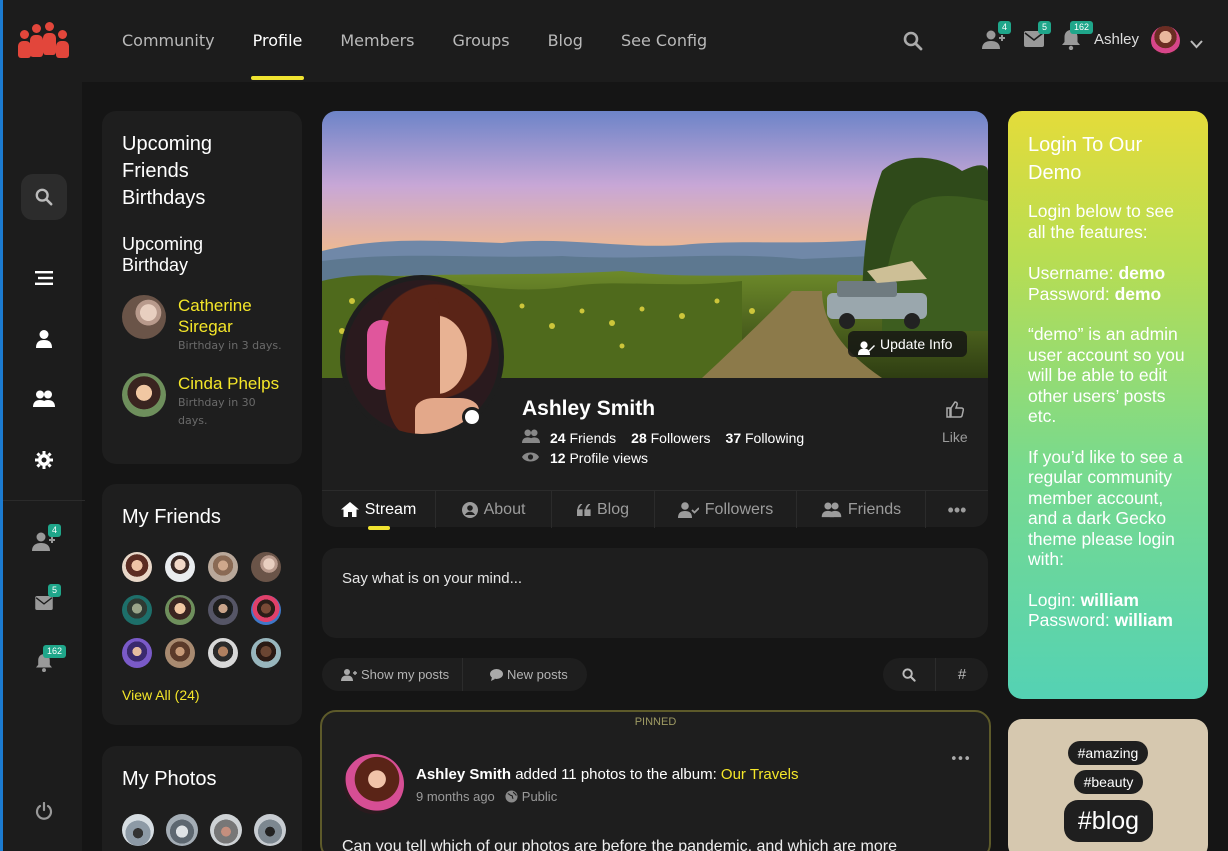 The width and height of the screenshot is (1228, 851). Describe the element at coordinates (726, 509) in the screenshot. I see `tab-followers: Followers` at that location.